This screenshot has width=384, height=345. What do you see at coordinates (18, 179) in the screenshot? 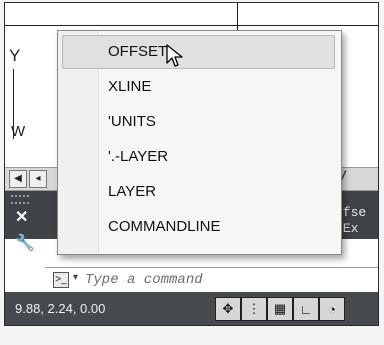
I see `first-tab-icon: ◀` at bounding box center [18, 179].